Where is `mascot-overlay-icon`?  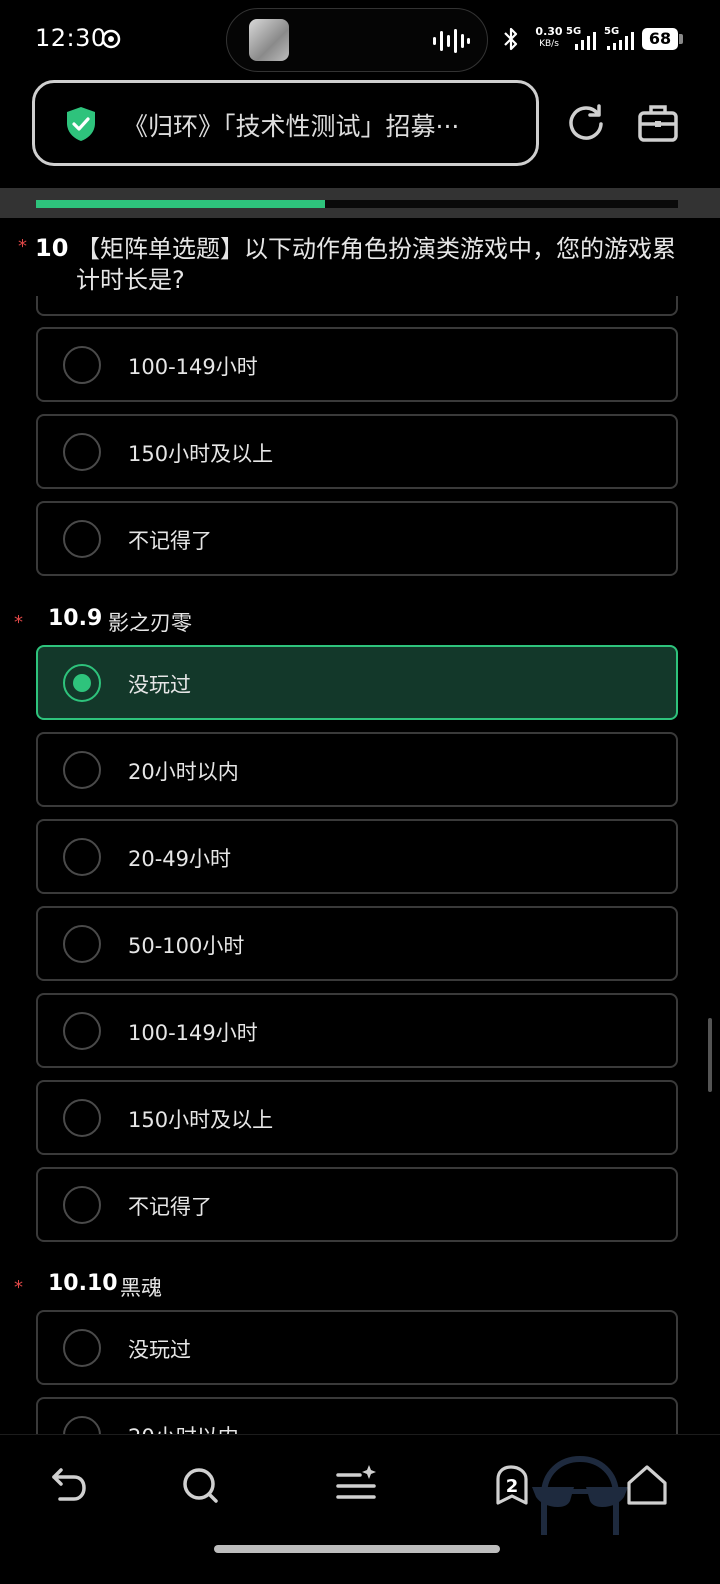 mascot-overlay-icon is located at coordinates (580, 1495).